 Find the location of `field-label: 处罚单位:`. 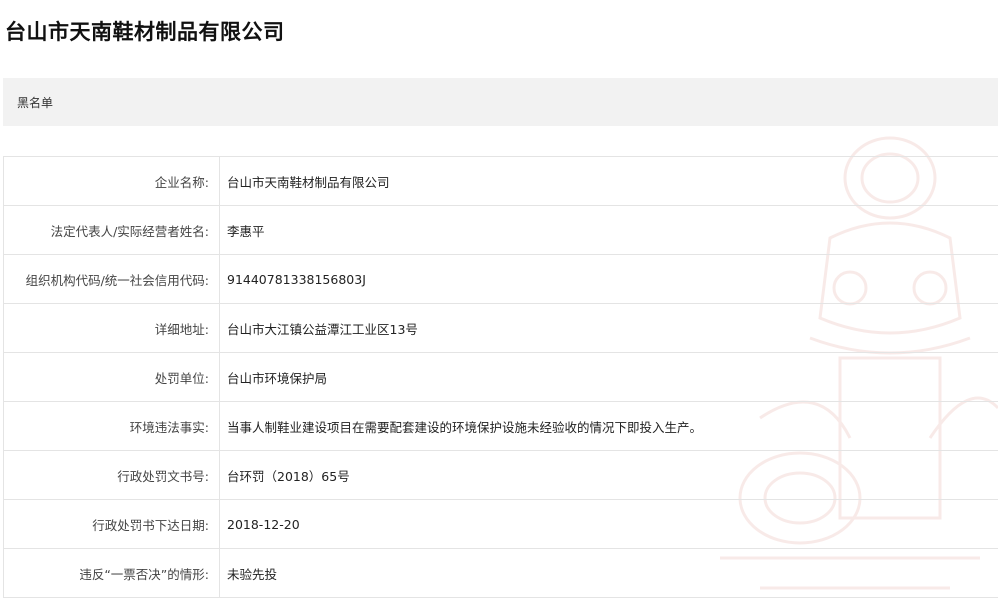

field-label: 处罚单位: is located at coordinates (111, 377).